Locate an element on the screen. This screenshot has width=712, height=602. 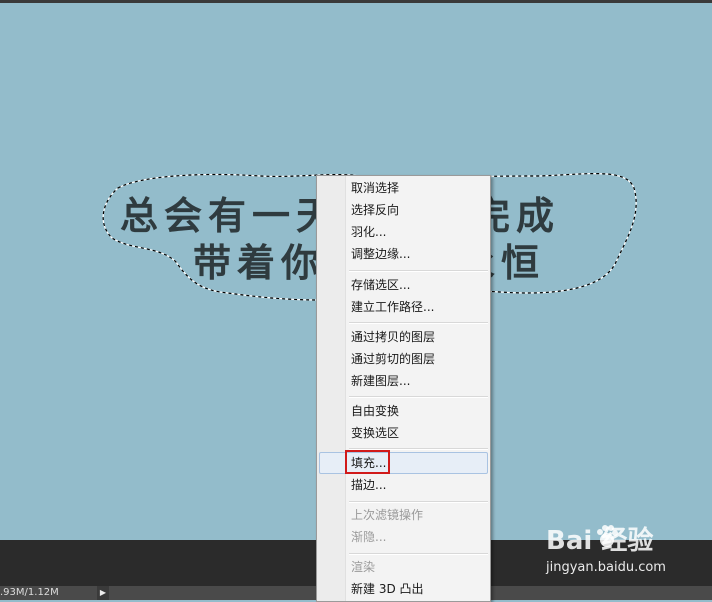
menu-item-free-transform: 自由变换 is located at coordinates (375, 411).